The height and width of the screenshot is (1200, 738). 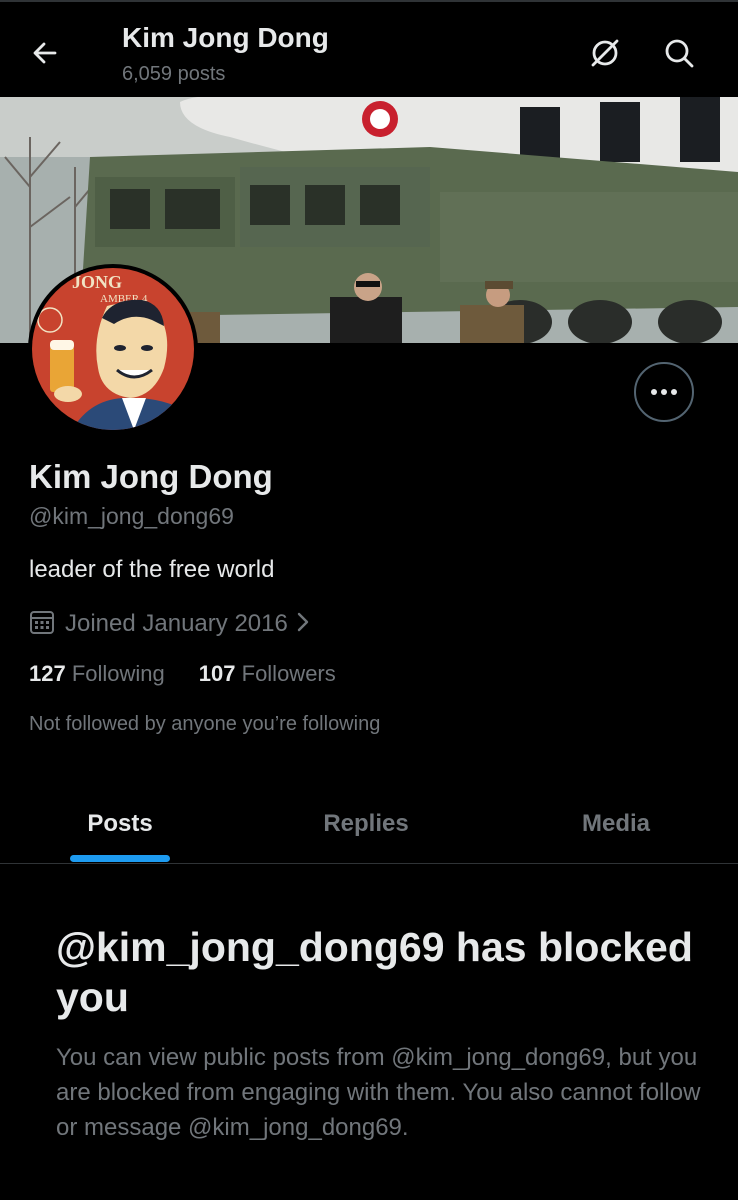 What do you see at coordinates (118, 673) in the screenshot?
I see `following-label: Following` at bounding box center [118, 673].